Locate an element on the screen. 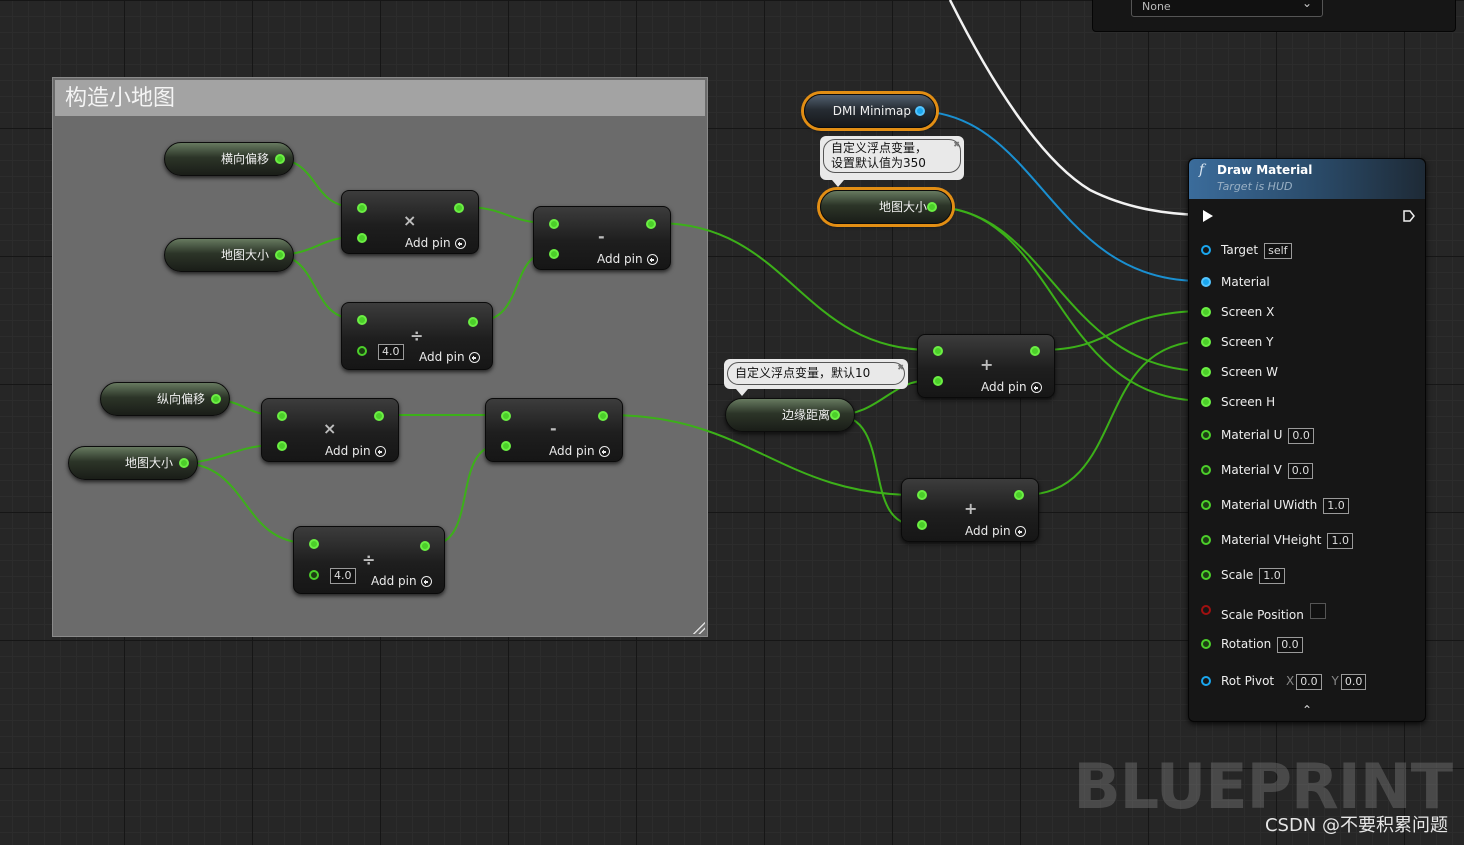  screen-h-pin is located at coordinates (1206, 402).